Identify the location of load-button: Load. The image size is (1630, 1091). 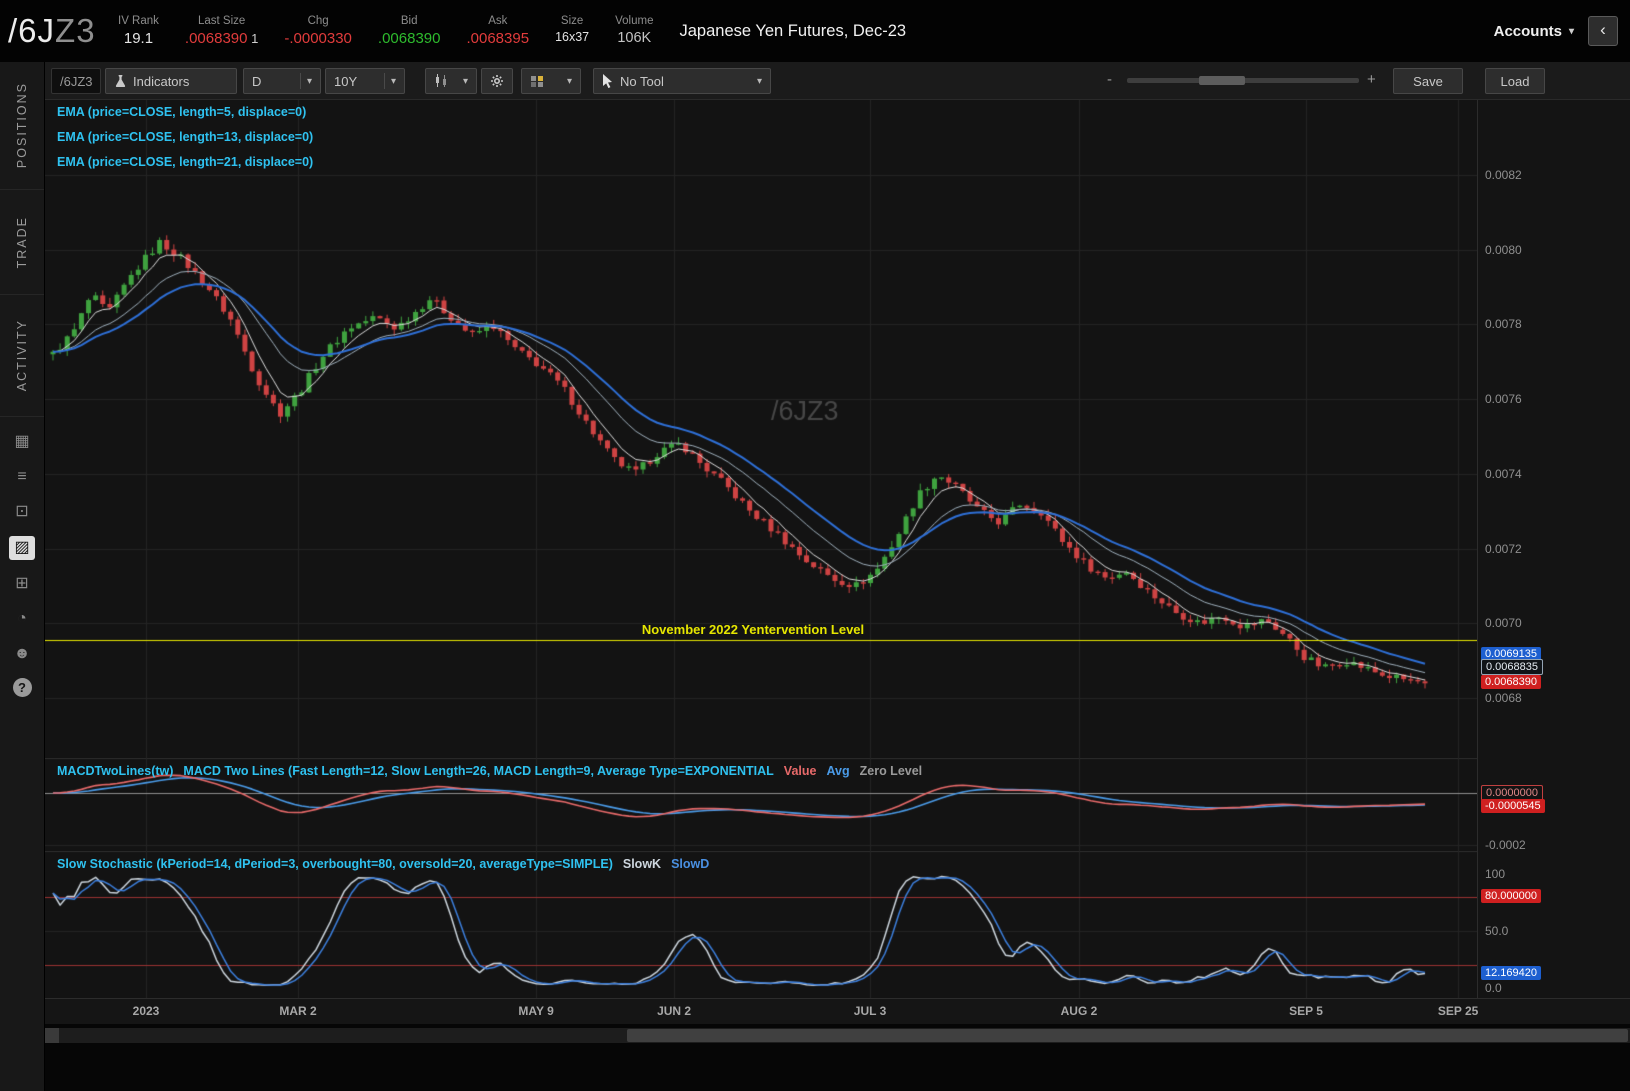
(1515, 81).